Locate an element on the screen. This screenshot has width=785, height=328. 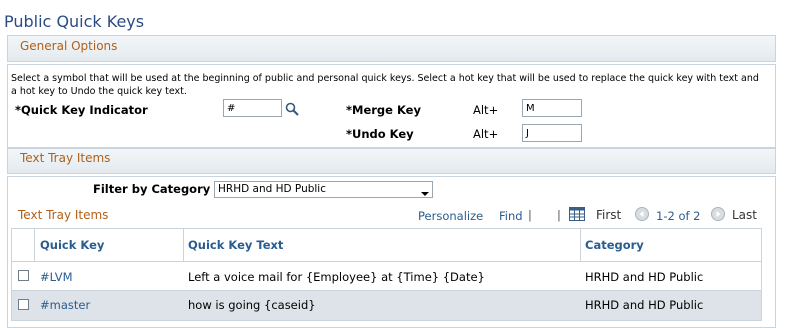
page-title: Public Quick Keys is located at coordinates (74, 21).